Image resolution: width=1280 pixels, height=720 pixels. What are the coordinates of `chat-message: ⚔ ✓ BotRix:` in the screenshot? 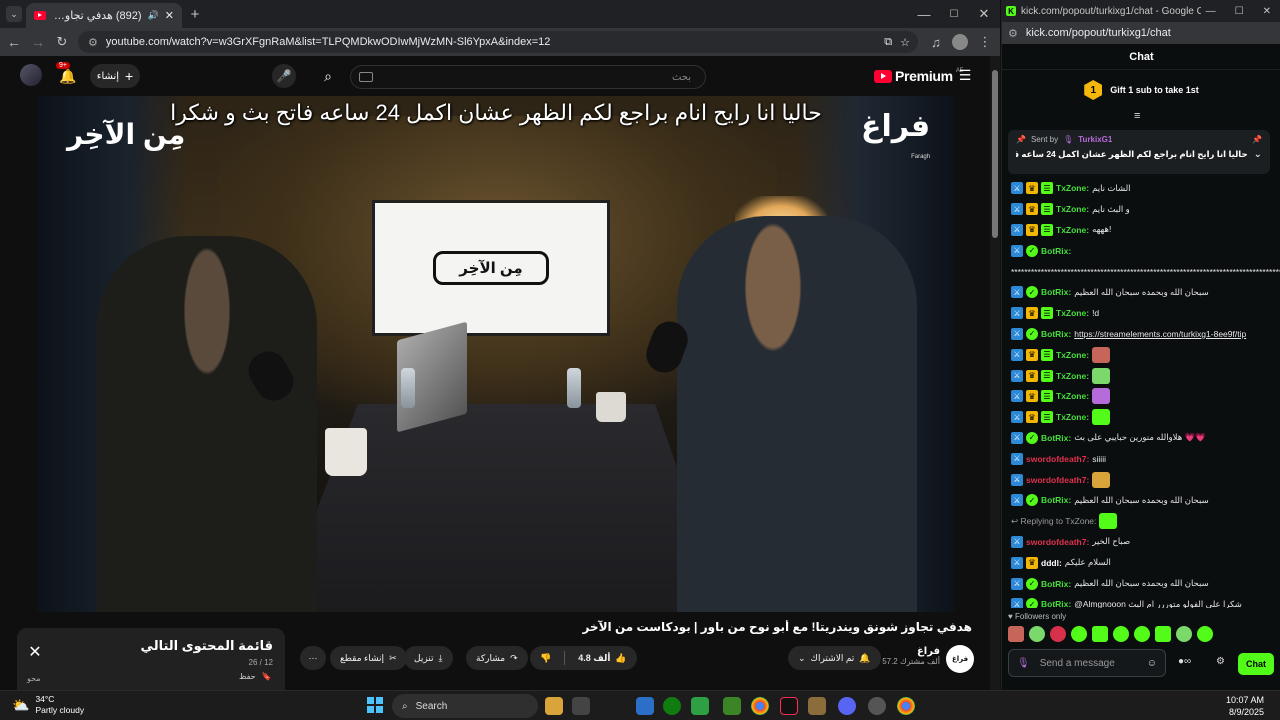 It's located at (1141, 250).